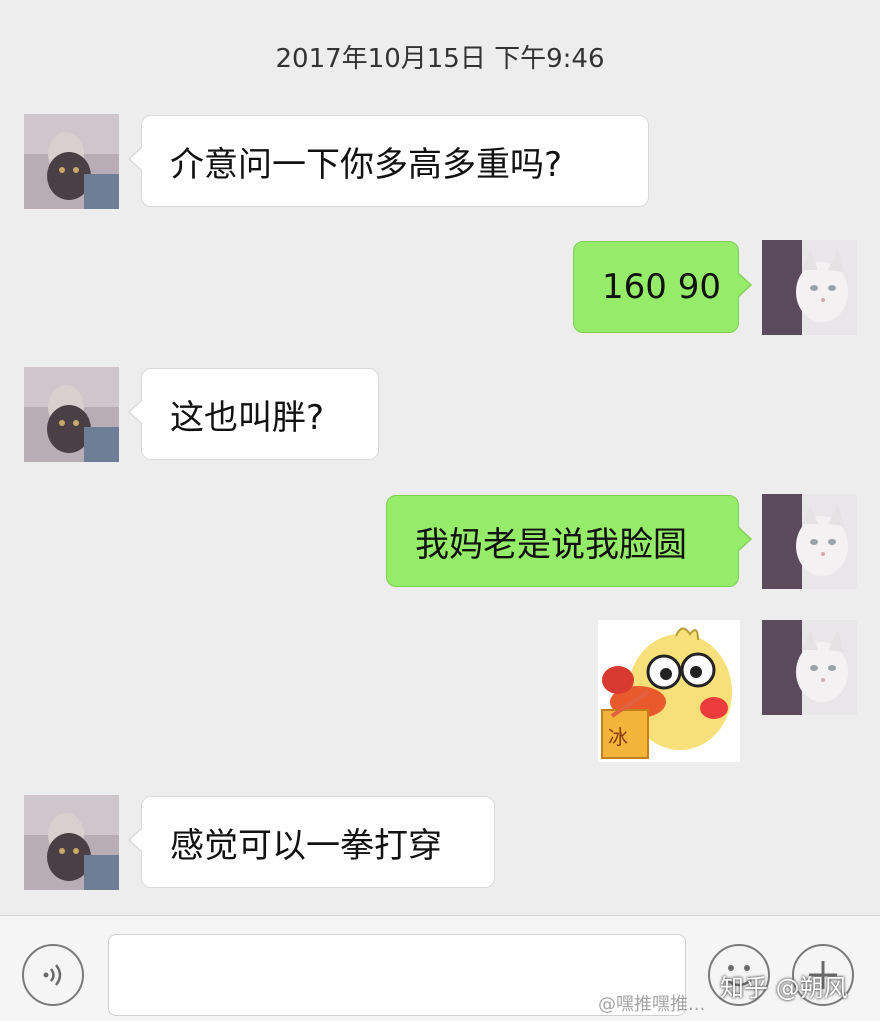 This screenshot has height=1021, width=880. Describe the element at coordinates (440, 59) in the screenshot. I see `timestamp: 2017年10月15日 下午9:46` at that location.